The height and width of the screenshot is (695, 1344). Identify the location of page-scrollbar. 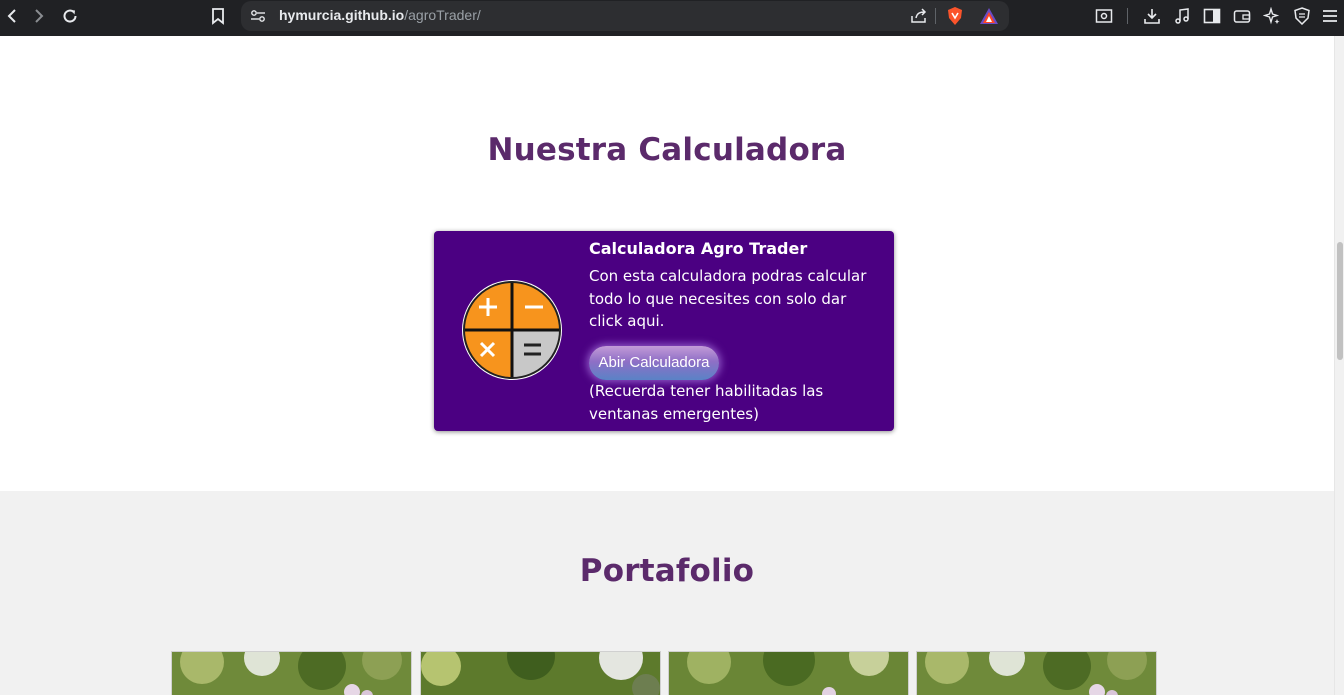
(1339, 365).